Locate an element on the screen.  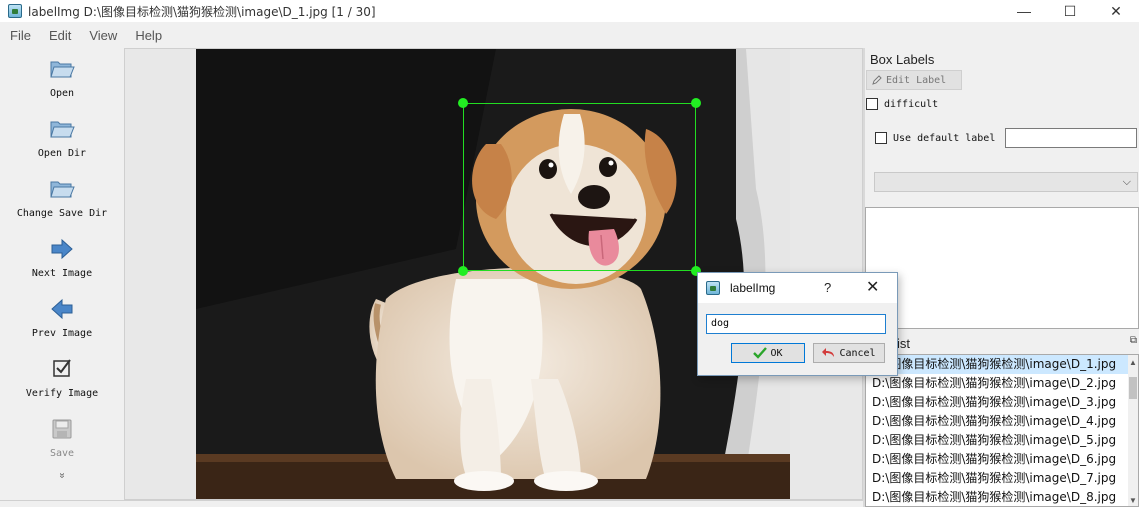
file-list-header: ist ⧉ is located at coordinates (1002, 343).